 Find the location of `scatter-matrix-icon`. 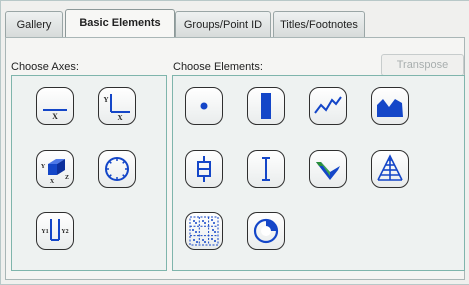

scatter-matrix-icon is located at coordinates (204, 231).